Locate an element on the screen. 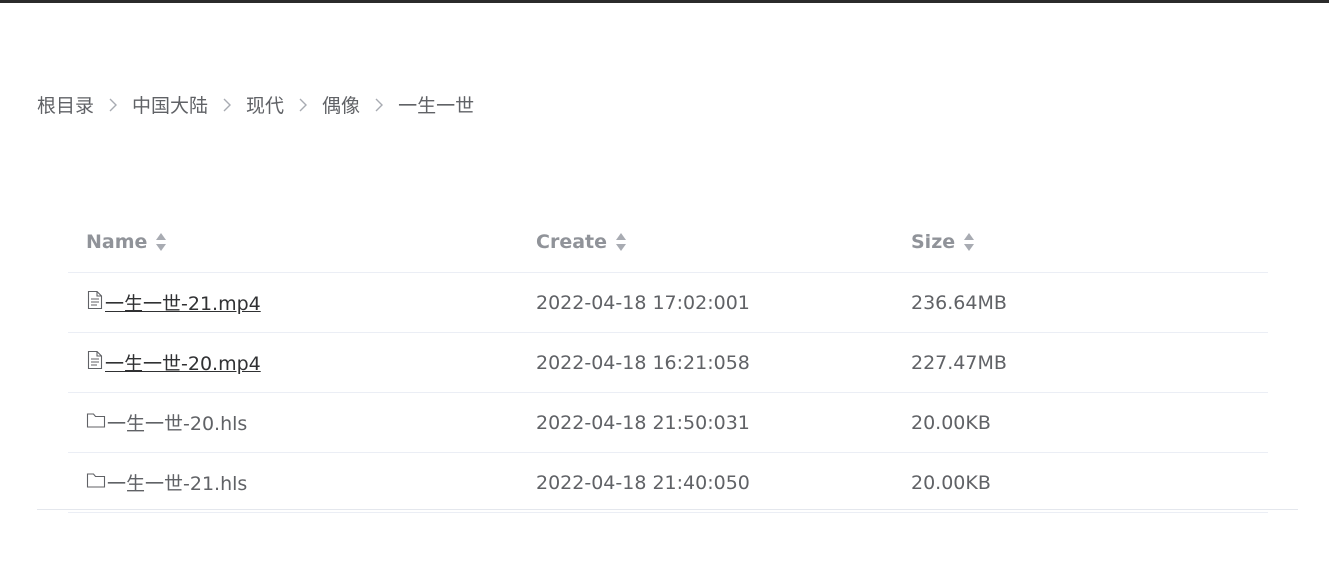  file-name-cell: 一生一世-21.mp4 is located at coordinates (173, 302).